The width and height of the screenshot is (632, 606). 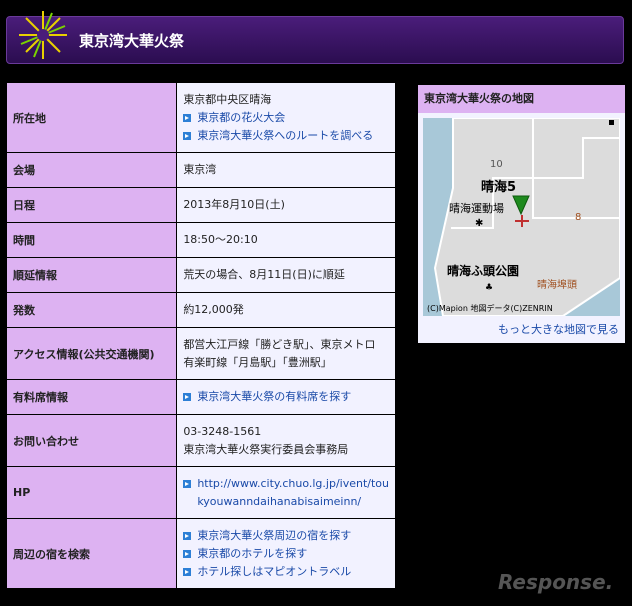 I want to click on paid-value: 東京湾大華火祭の有料席を探す, so click(x=286, y=397).